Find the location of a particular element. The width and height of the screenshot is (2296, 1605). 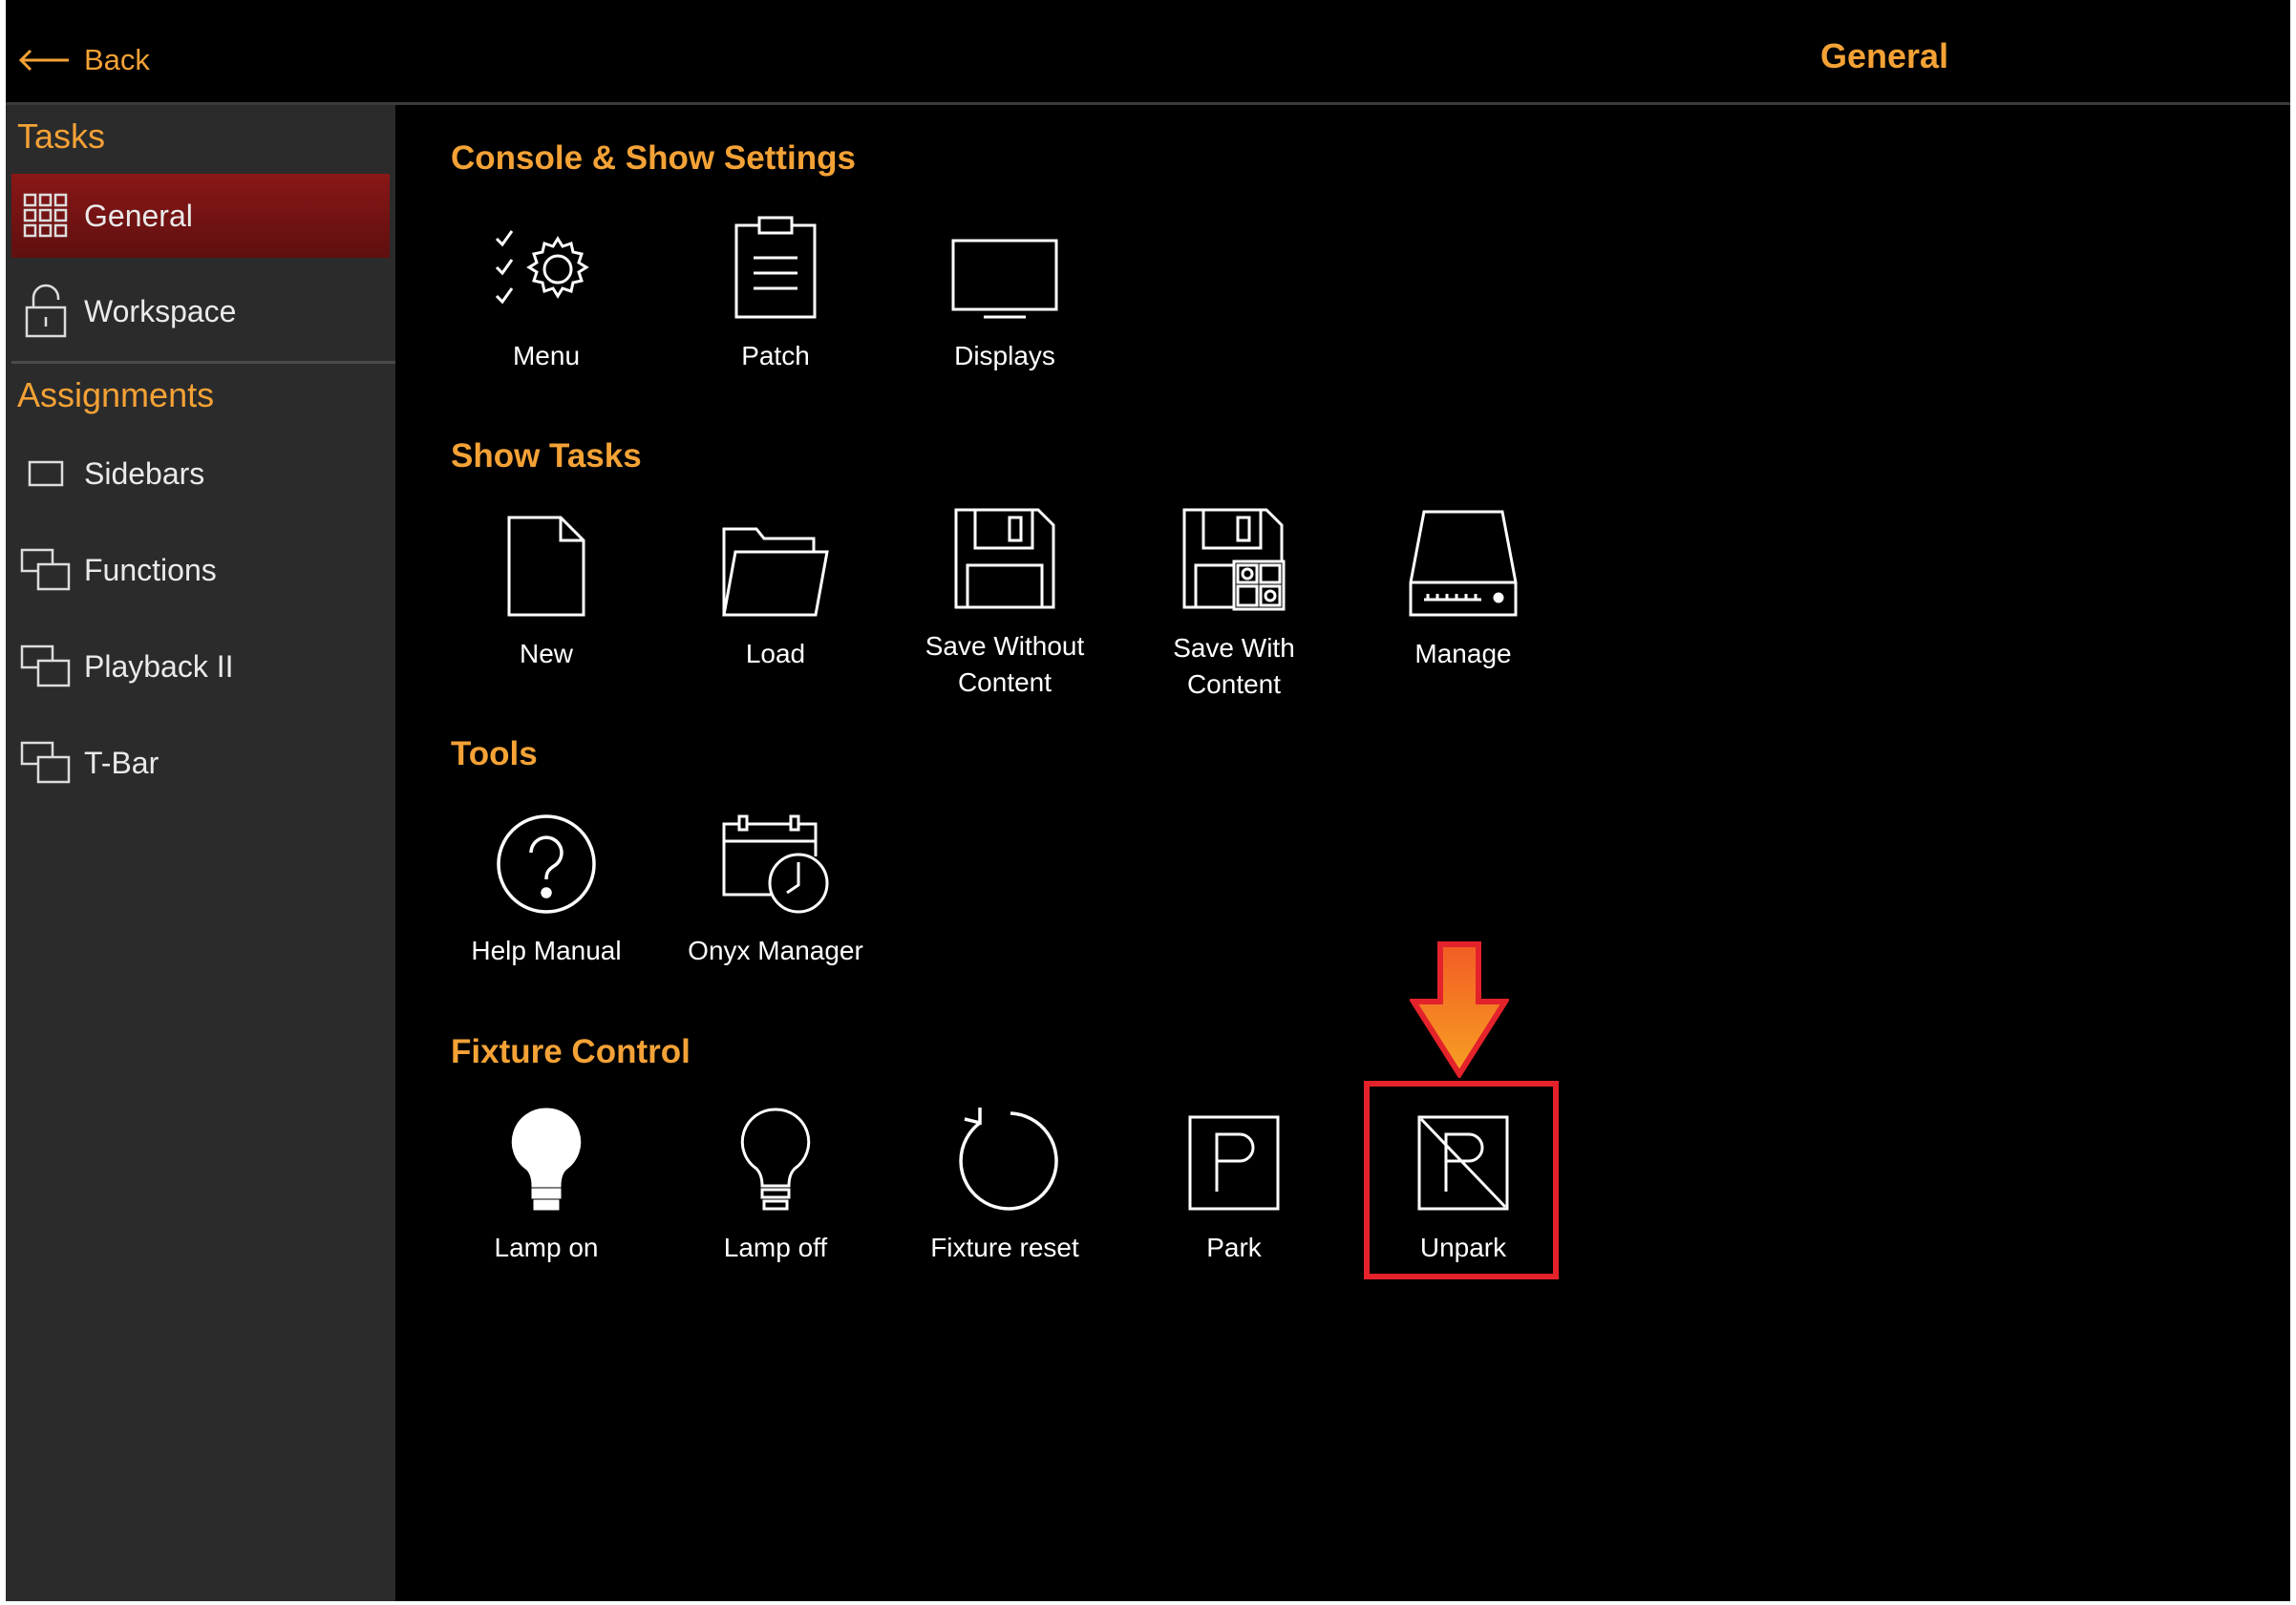

group-title-tools: Tools is located at coordinates (494, 754).